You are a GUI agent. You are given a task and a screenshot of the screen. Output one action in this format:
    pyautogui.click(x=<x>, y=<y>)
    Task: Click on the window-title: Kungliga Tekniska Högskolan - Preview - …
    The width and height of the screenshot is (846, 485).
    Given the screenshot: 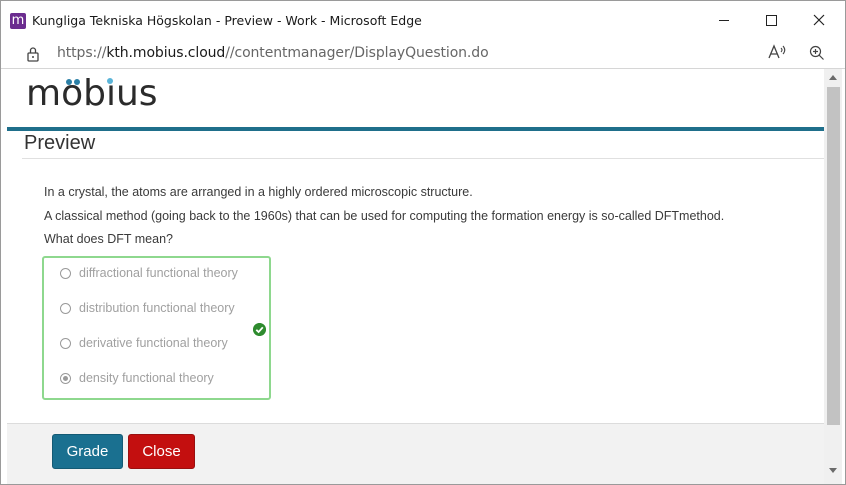 What is the action you would take?
    pyautogui.click(x=227, y=20)
    